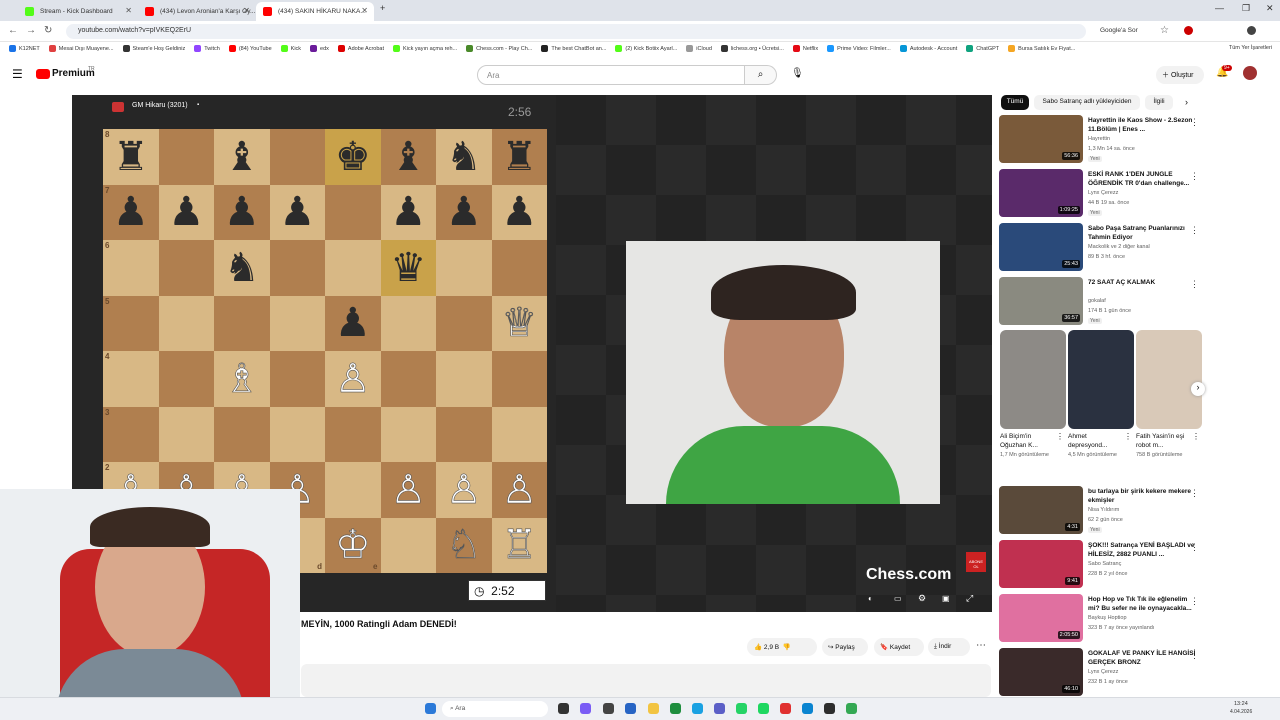 The image size is (1280, 720). What do you see at coordinates (761, 75) in the screenshot?
I see `search-button: ⌕` at bounding box center [761, 75].